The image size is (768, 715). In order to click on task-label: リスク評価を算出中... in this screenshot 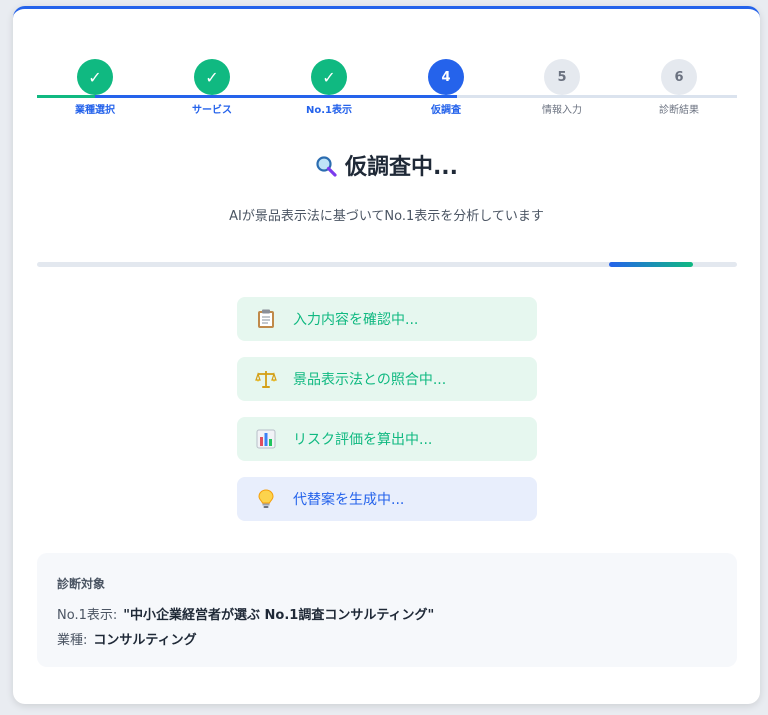, I will do `click(363, 440)`.